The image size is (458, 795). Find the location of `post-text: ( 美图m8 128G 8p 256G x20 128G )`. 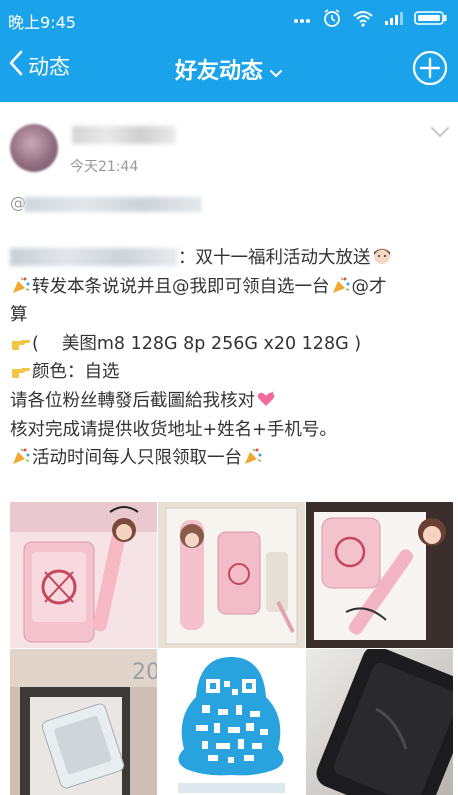

post-text: ( 美图m8 128G 8p 256G x20 128G ) is located at coordinates (197, 343).